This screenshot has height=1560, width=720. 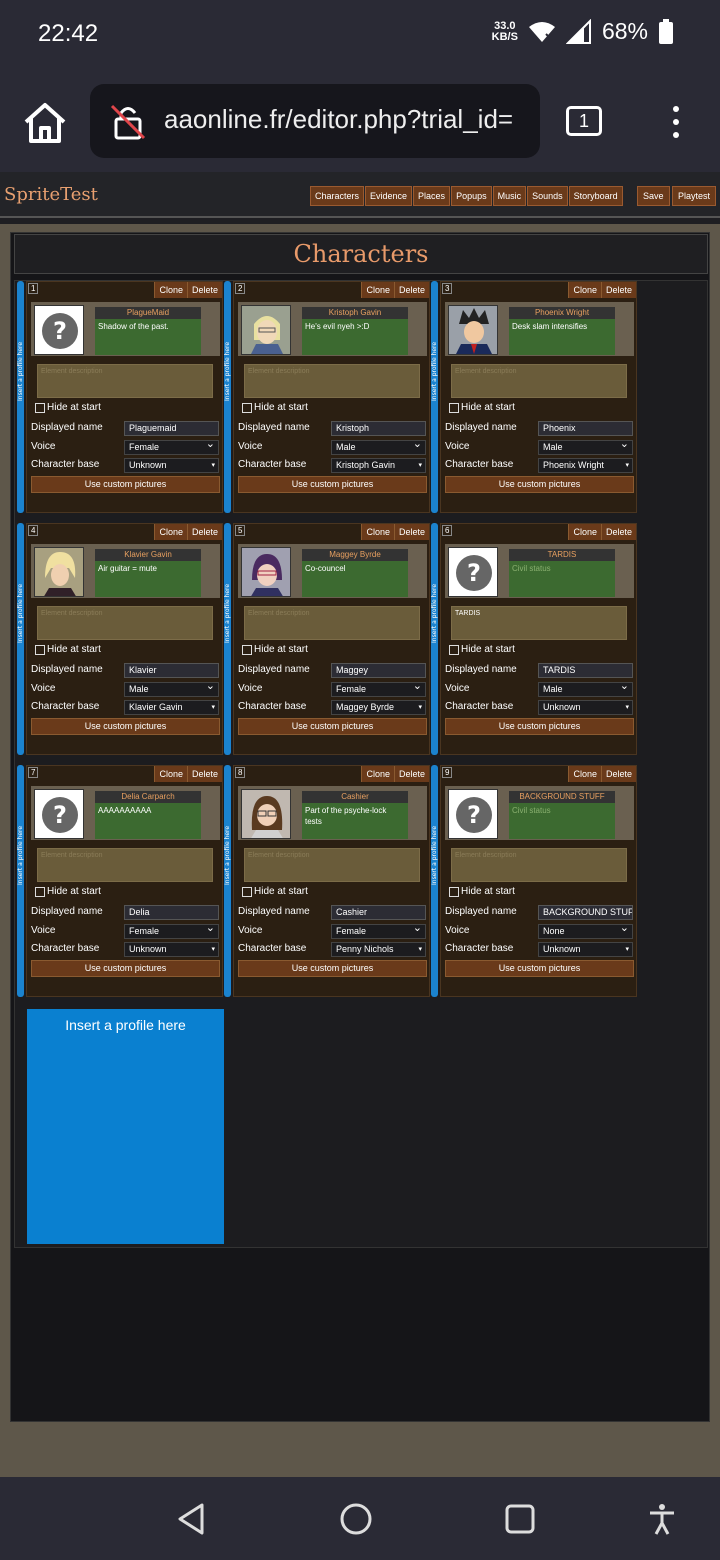 I want to click on playtest-button: Playtest, so click(x=694, y=196).